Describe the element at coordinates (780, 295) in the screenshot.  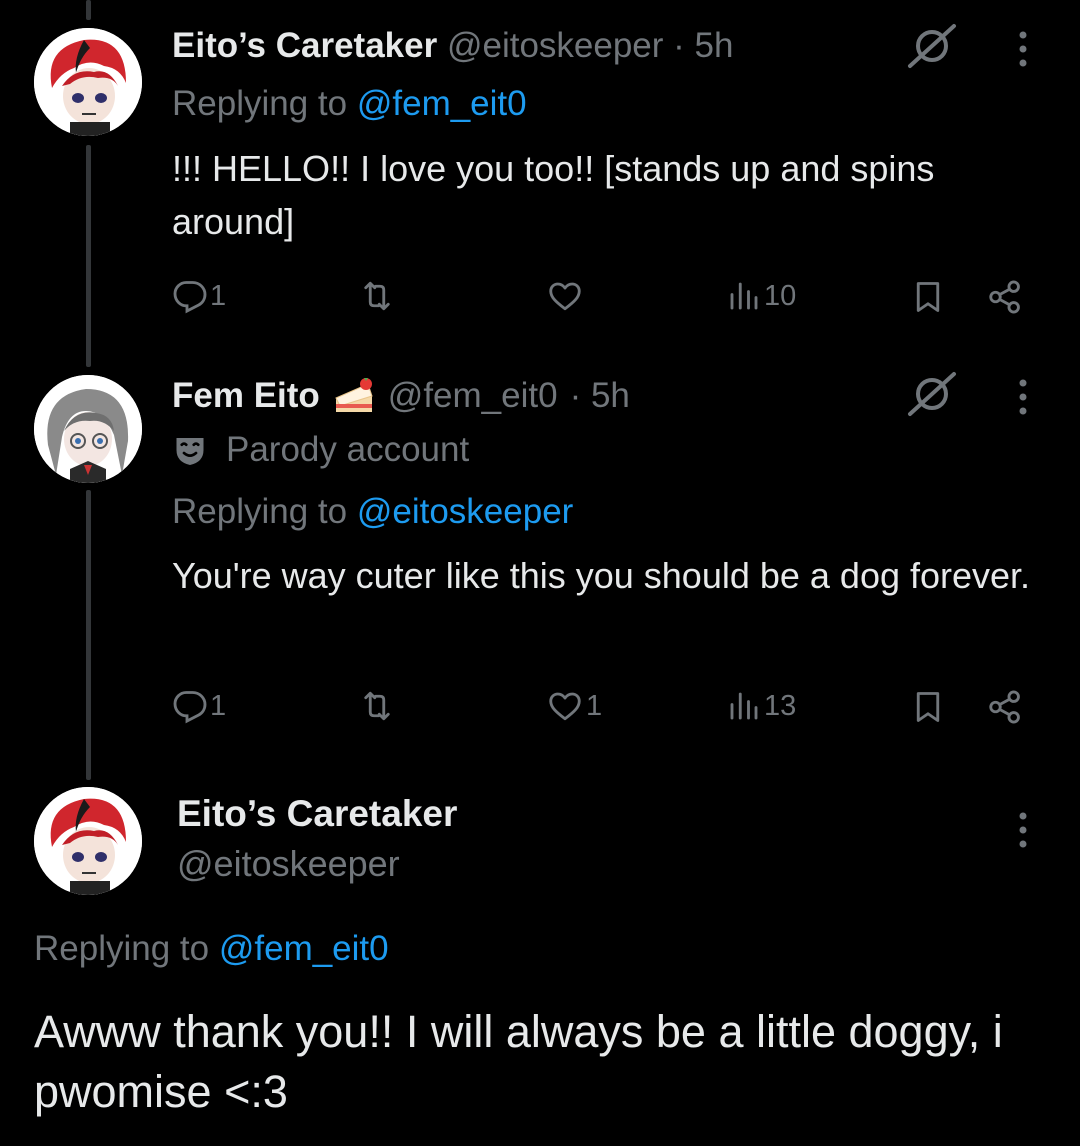
I see `views-count: 10` at that location.